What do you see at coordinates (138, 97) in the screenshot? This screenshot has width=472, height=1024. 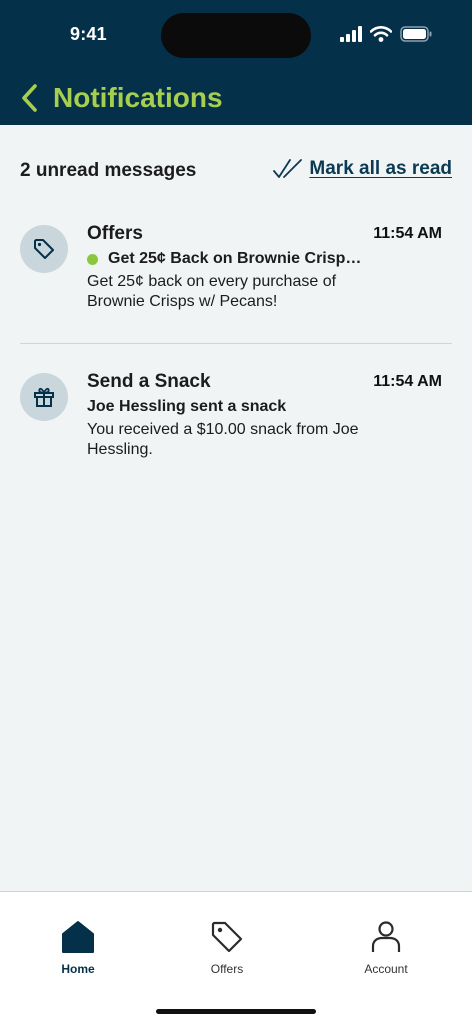 I see `page-title: Notifications` at bounding box center [138, 97].